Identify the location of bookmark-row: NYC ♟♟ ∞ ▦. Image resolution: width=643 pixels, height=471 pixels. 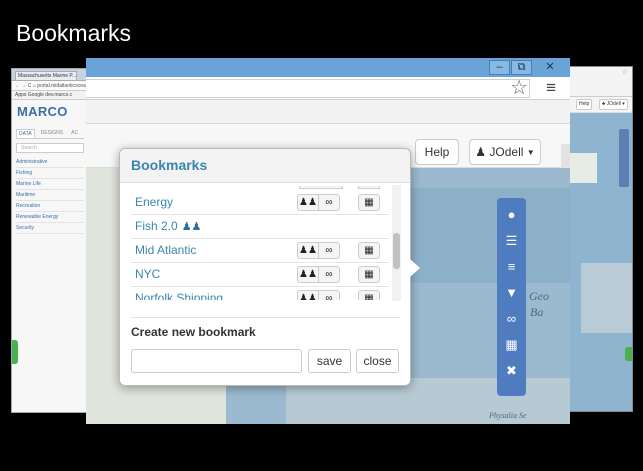
(260, 275).